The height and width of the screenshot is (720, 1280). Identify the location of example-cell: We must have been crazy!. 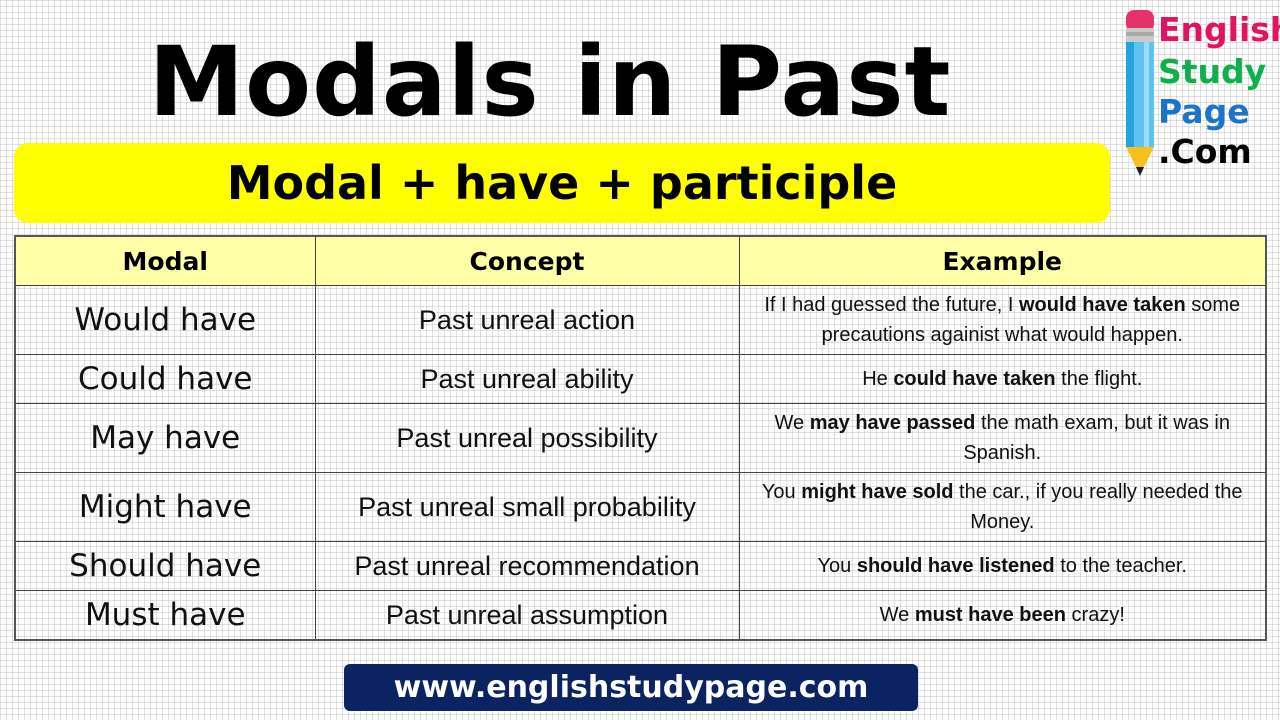
(1002, 615).